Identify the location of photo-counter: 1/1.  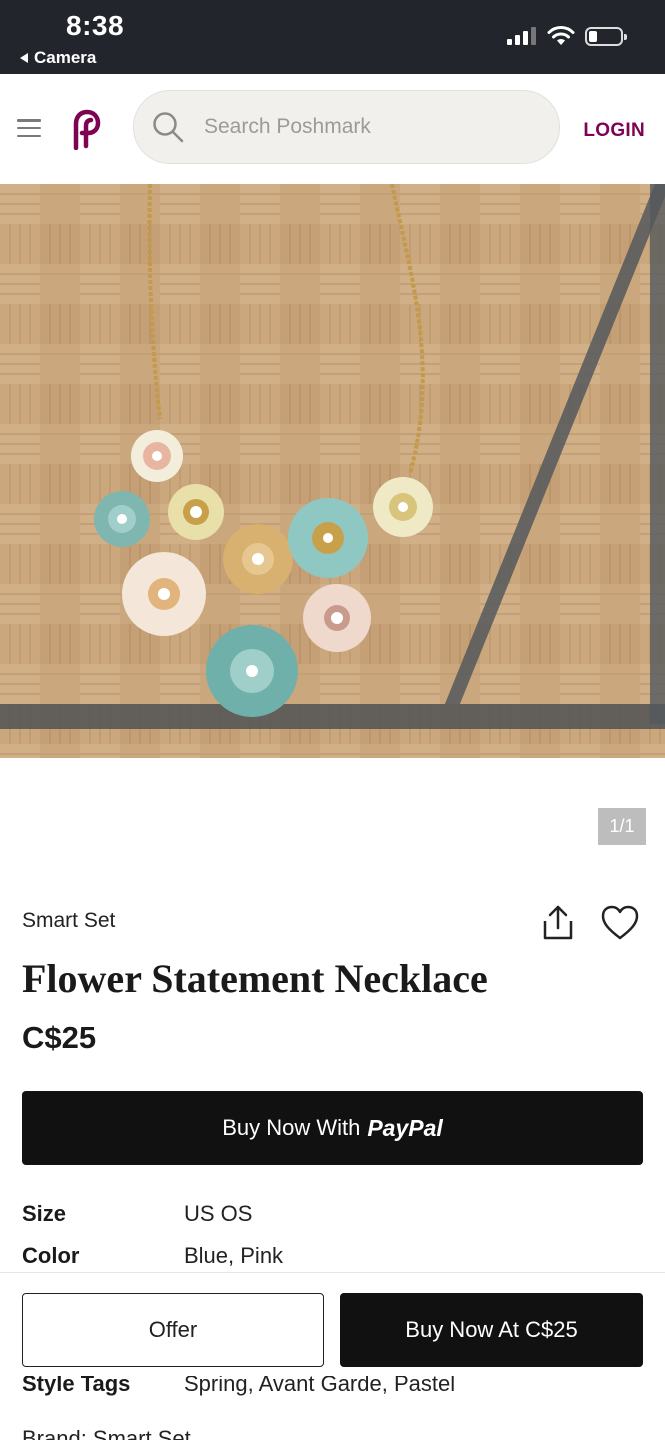
(622, 826).